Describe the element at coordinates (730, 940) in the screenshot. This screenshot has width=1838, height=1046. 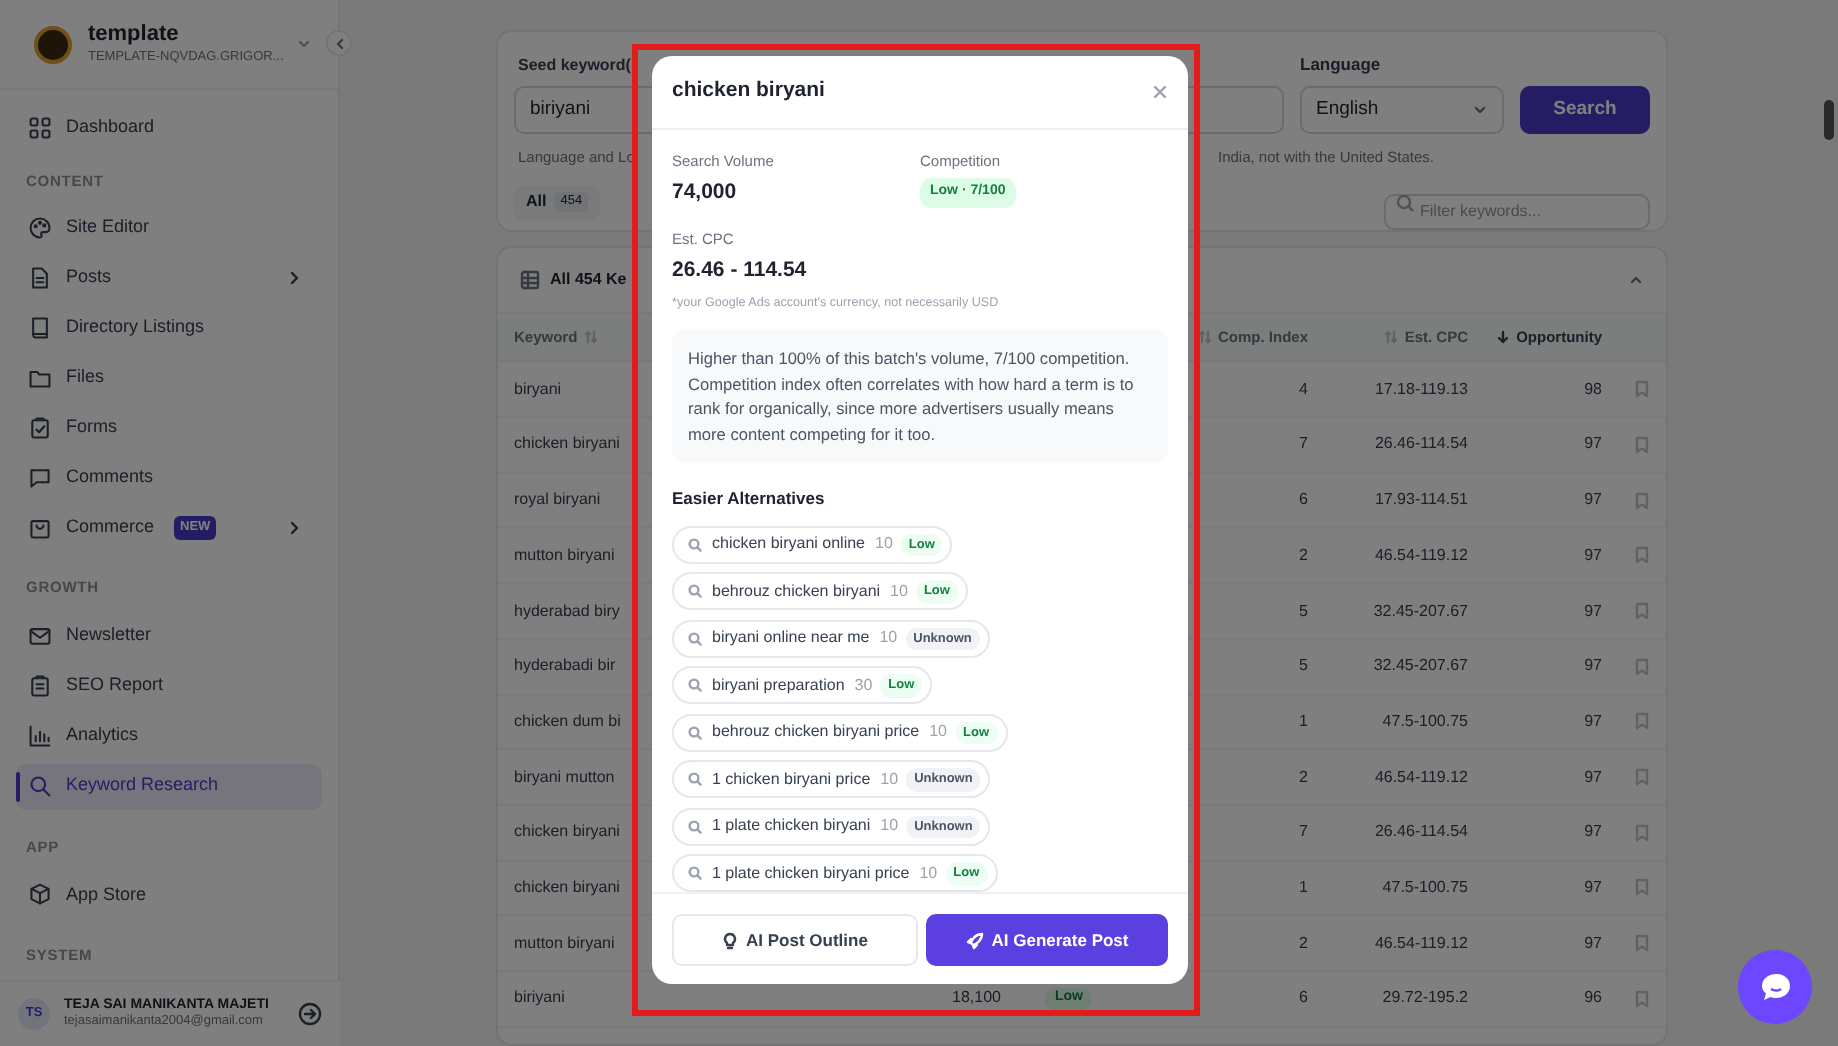
I see `lightbulb-icon` at that location.